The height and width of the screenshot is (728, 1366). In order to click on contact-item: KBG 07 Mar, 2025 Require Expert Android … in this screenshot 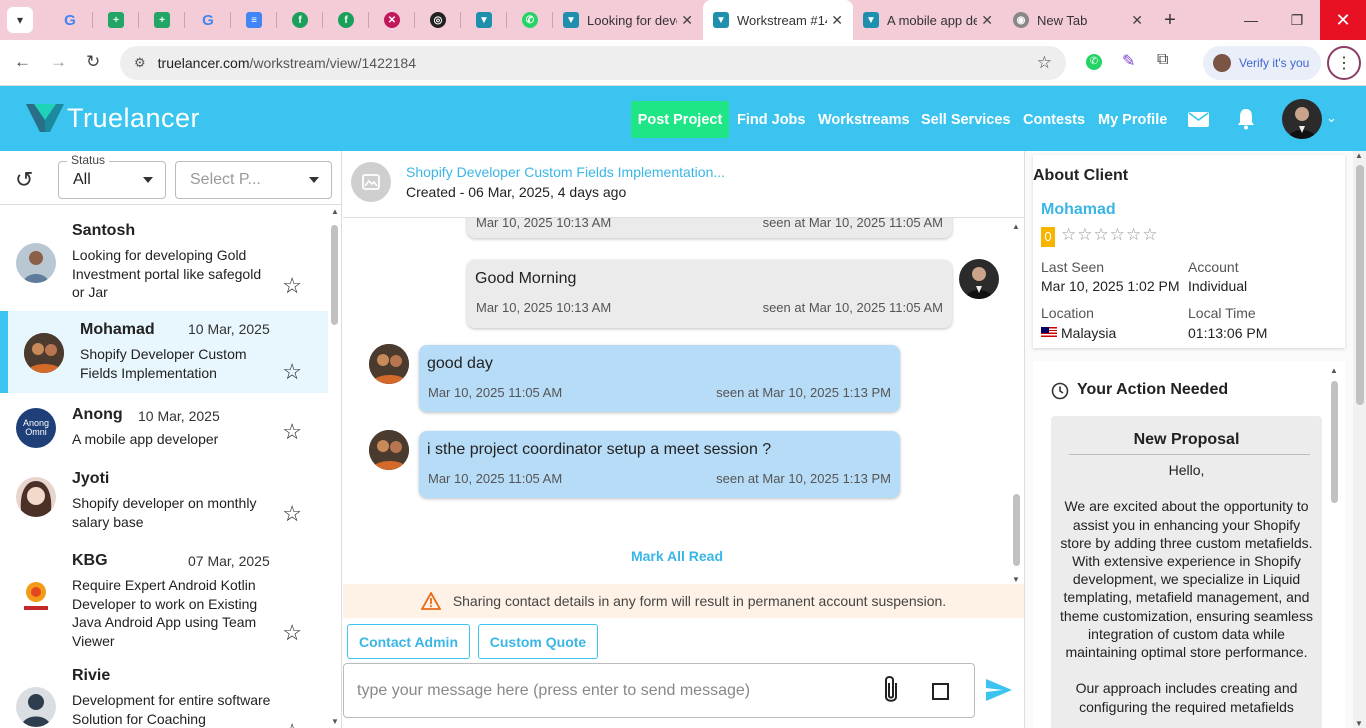, I will do `click(164, 595)`.